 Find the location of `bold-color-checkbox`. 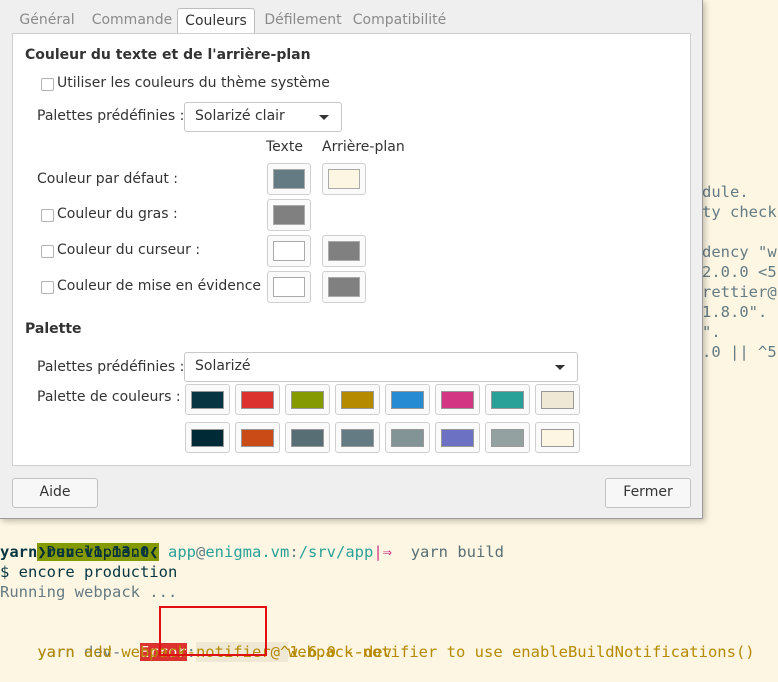

bold-color-checkbox is located at coordinates (47, 215).